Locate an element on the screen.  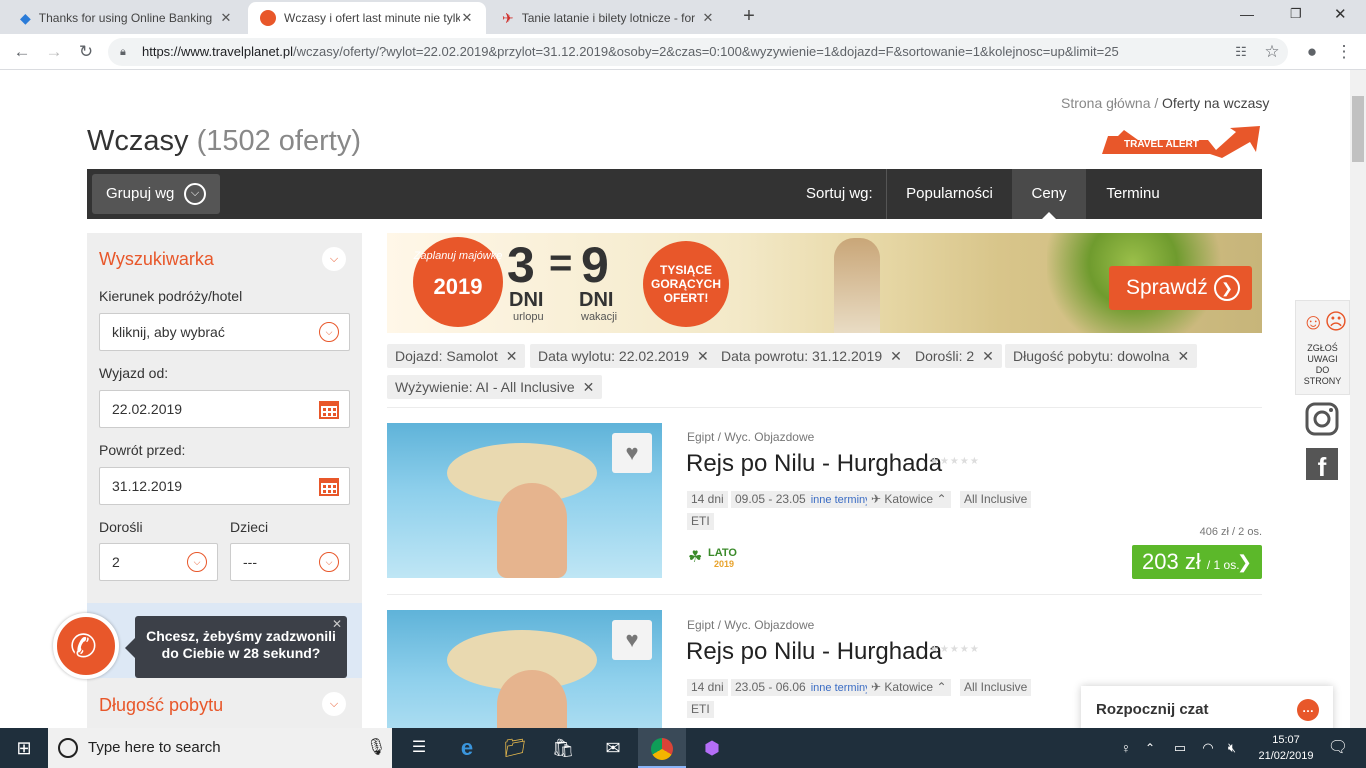
taskbar-search-box: Type here to search 🎙︎ is located at coordinates (220, 748).